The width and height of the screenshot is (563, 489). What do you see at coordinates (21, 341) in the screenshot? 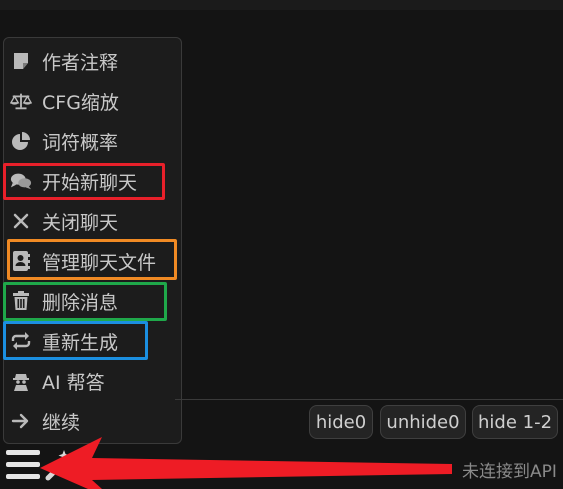
I see `repeat-icon` at bounding box center [21, 341].